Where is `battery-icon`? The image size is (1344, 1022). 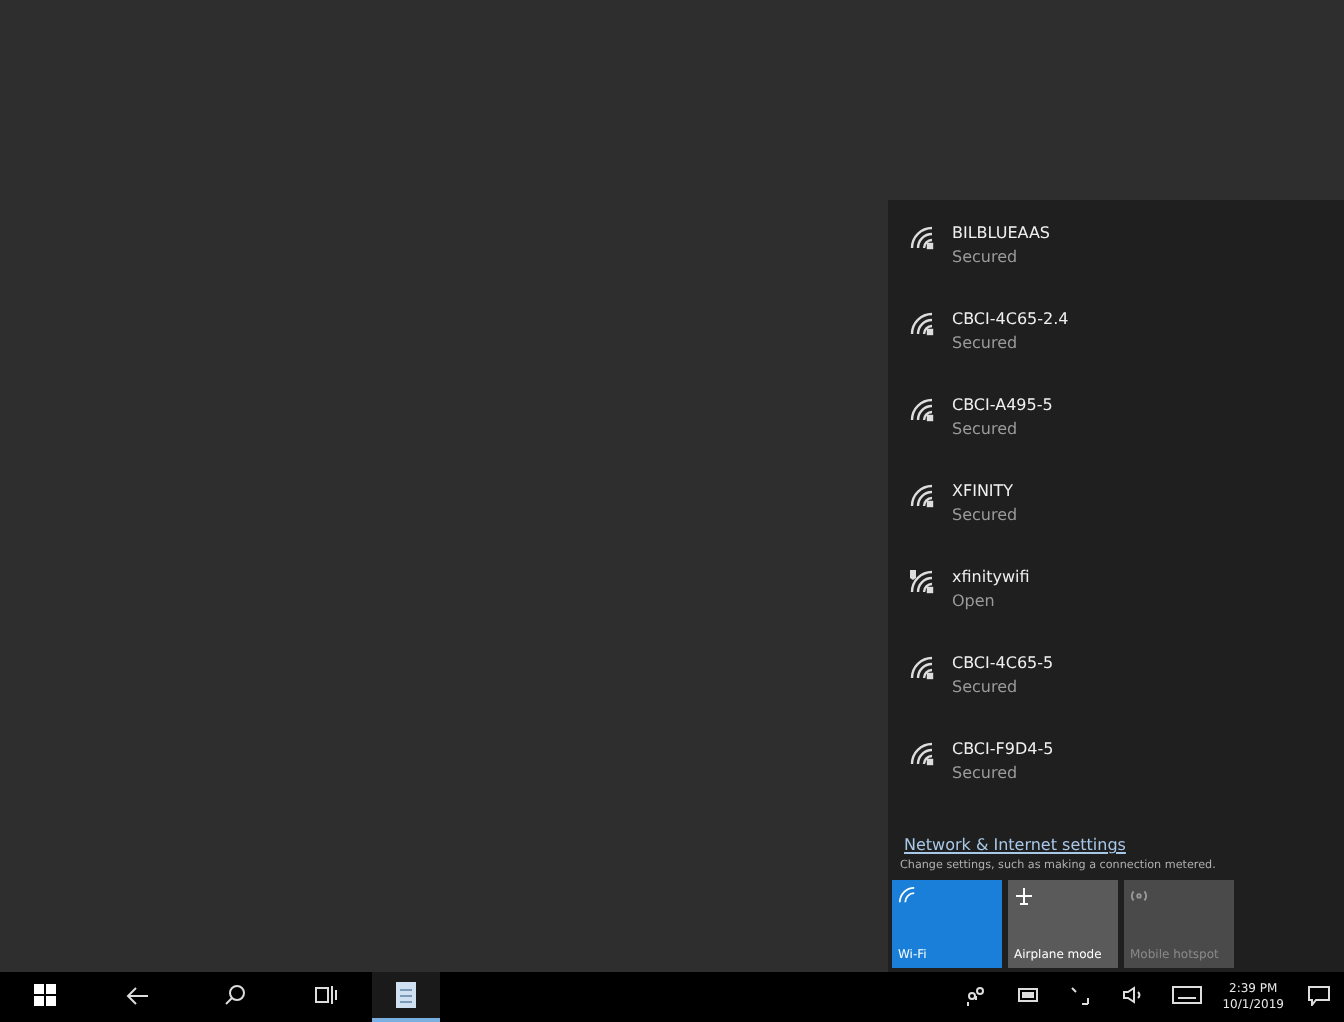
battery-icon is located at coordinates (1028, 995).